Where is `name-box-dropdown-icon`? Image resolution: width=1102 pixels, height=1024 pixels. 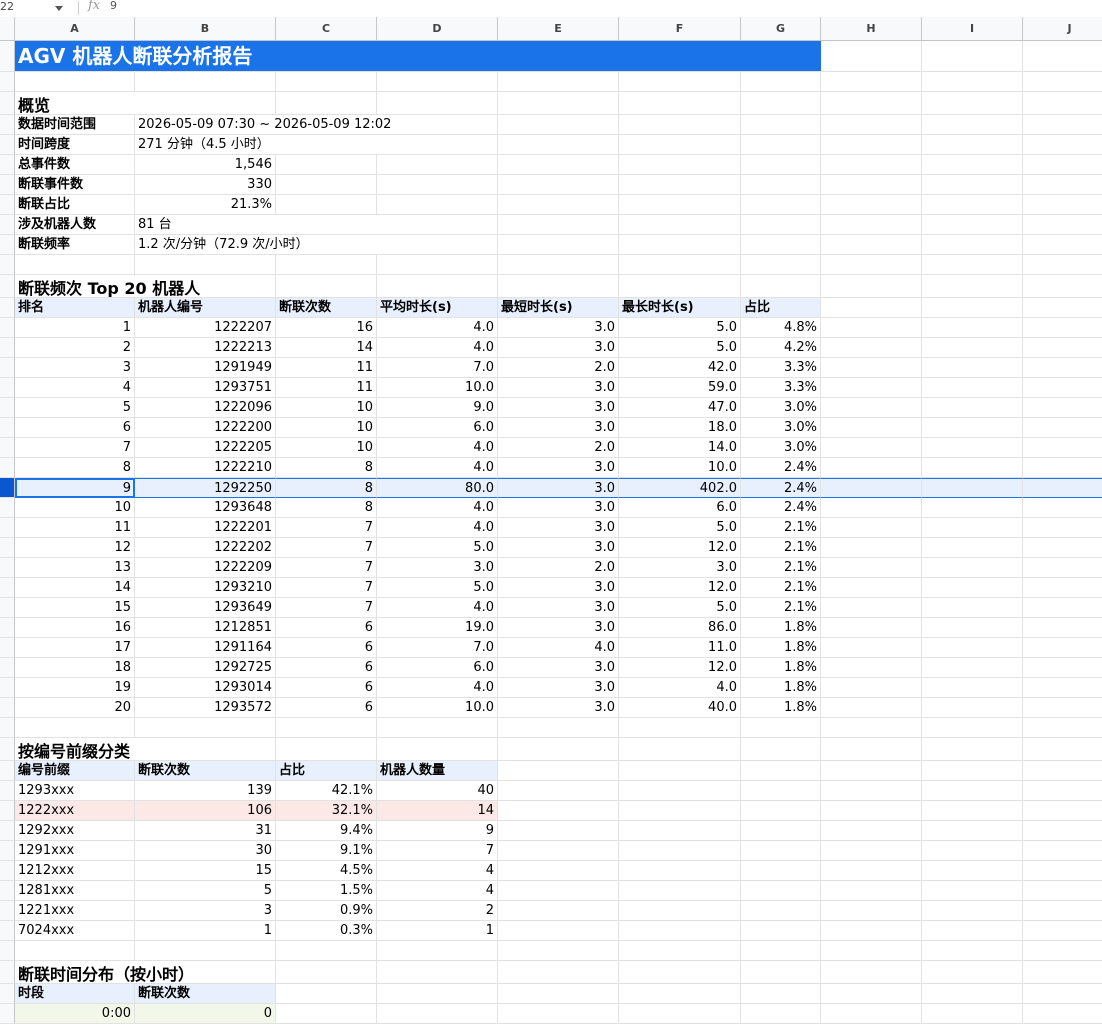
name-box-dropdown-icon is located at coordinates (59, 8).